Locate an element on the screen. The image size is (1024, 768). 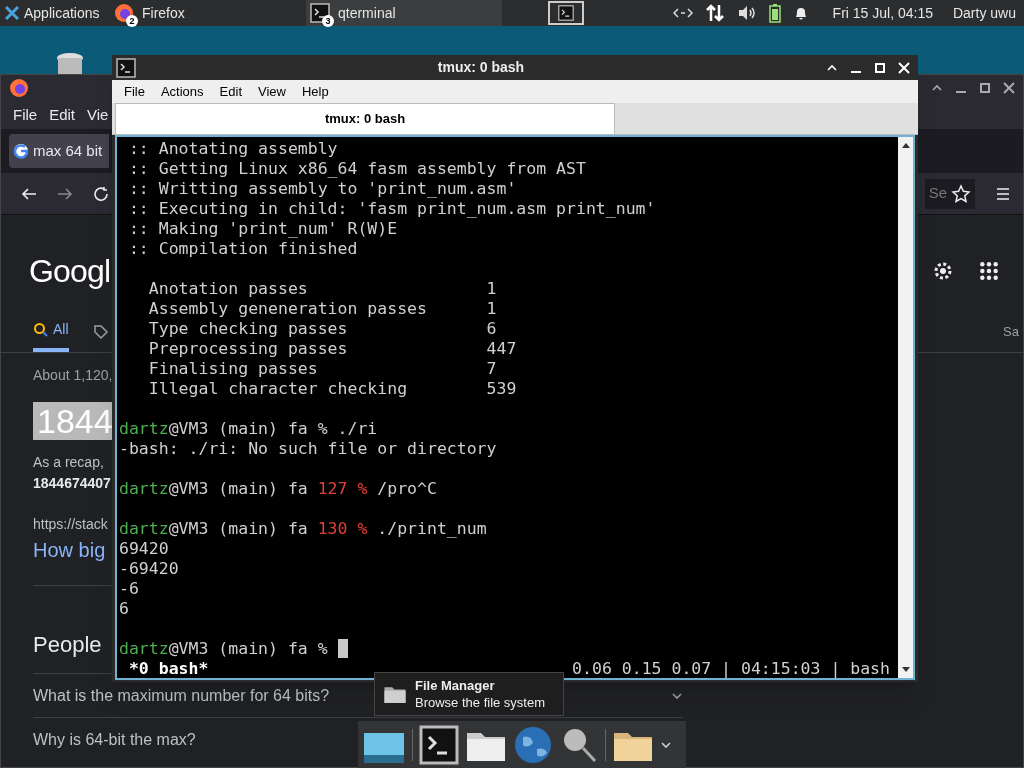
google-logo: Googl is located at coordinates (70, 271).